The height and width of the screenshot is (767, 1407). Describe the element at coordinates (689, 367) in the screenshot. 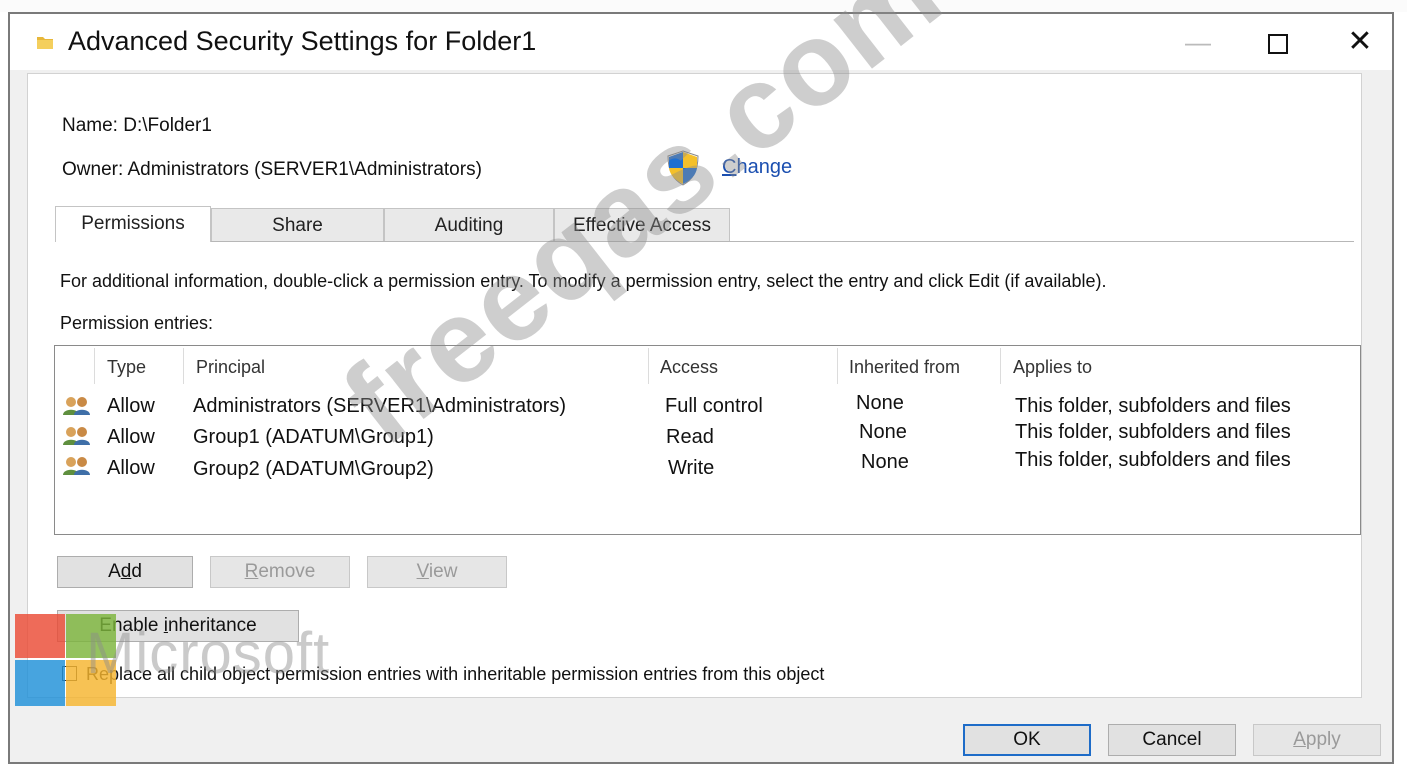

I see `column-header-access: Access` at that location.